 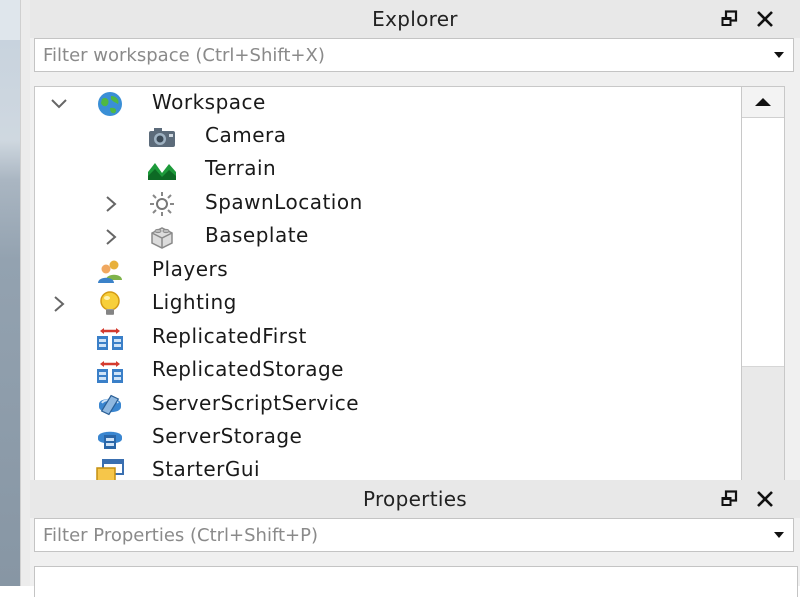 I want to click on tree-item-workspace: Workspace, so click(x=387, y=104).